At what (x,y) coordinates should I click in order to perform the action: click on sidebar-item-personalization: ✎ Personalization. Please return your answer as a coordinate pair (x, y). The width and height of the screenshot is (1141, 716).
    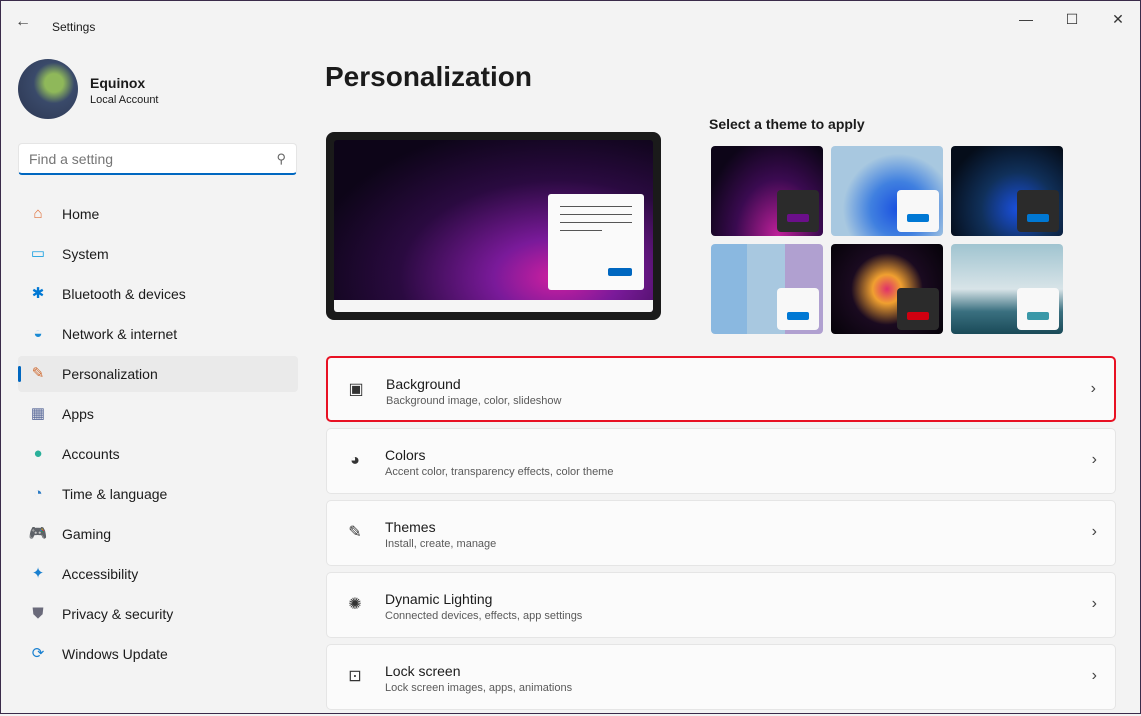
    Looking at the image, I should click on (158, 374).